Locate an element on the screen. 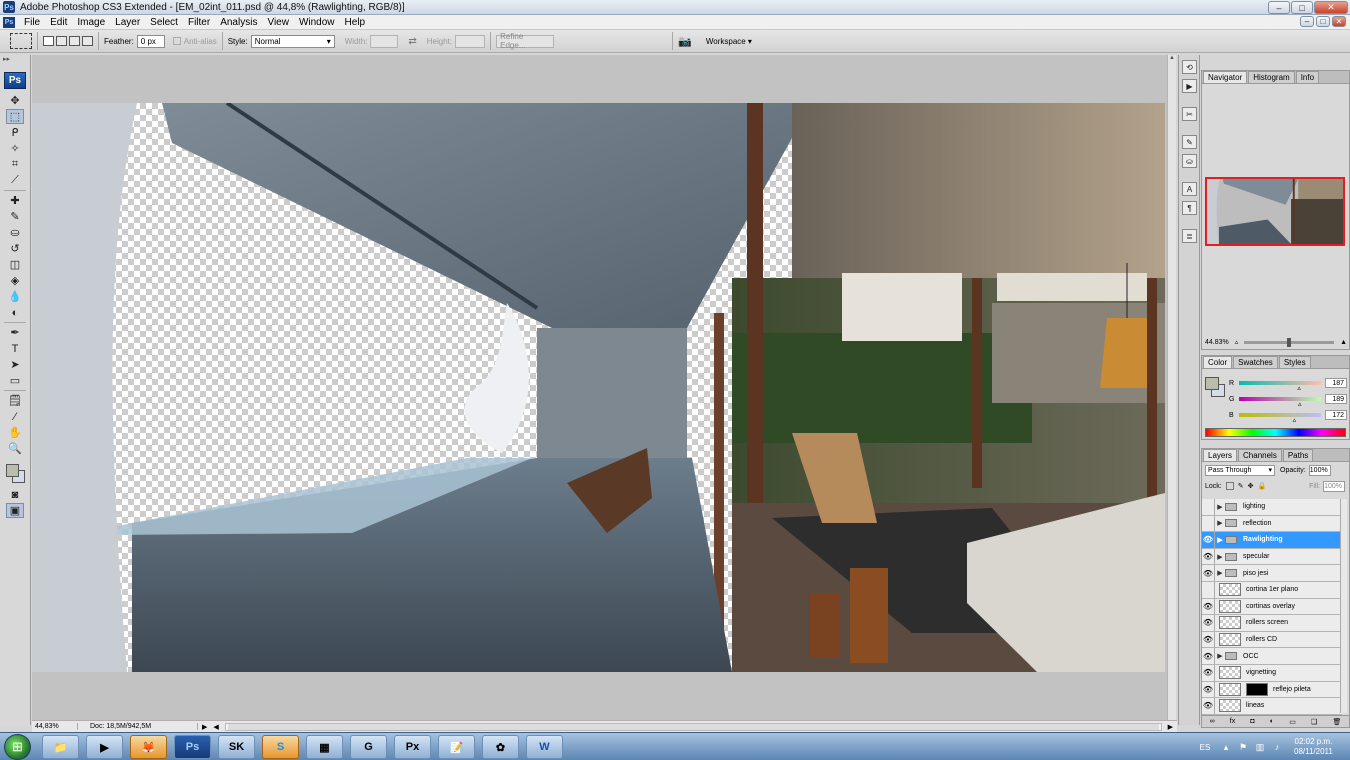 This screenshot has height=760, width=1350. document-icon: Ps is located at coordinates (9, 22).